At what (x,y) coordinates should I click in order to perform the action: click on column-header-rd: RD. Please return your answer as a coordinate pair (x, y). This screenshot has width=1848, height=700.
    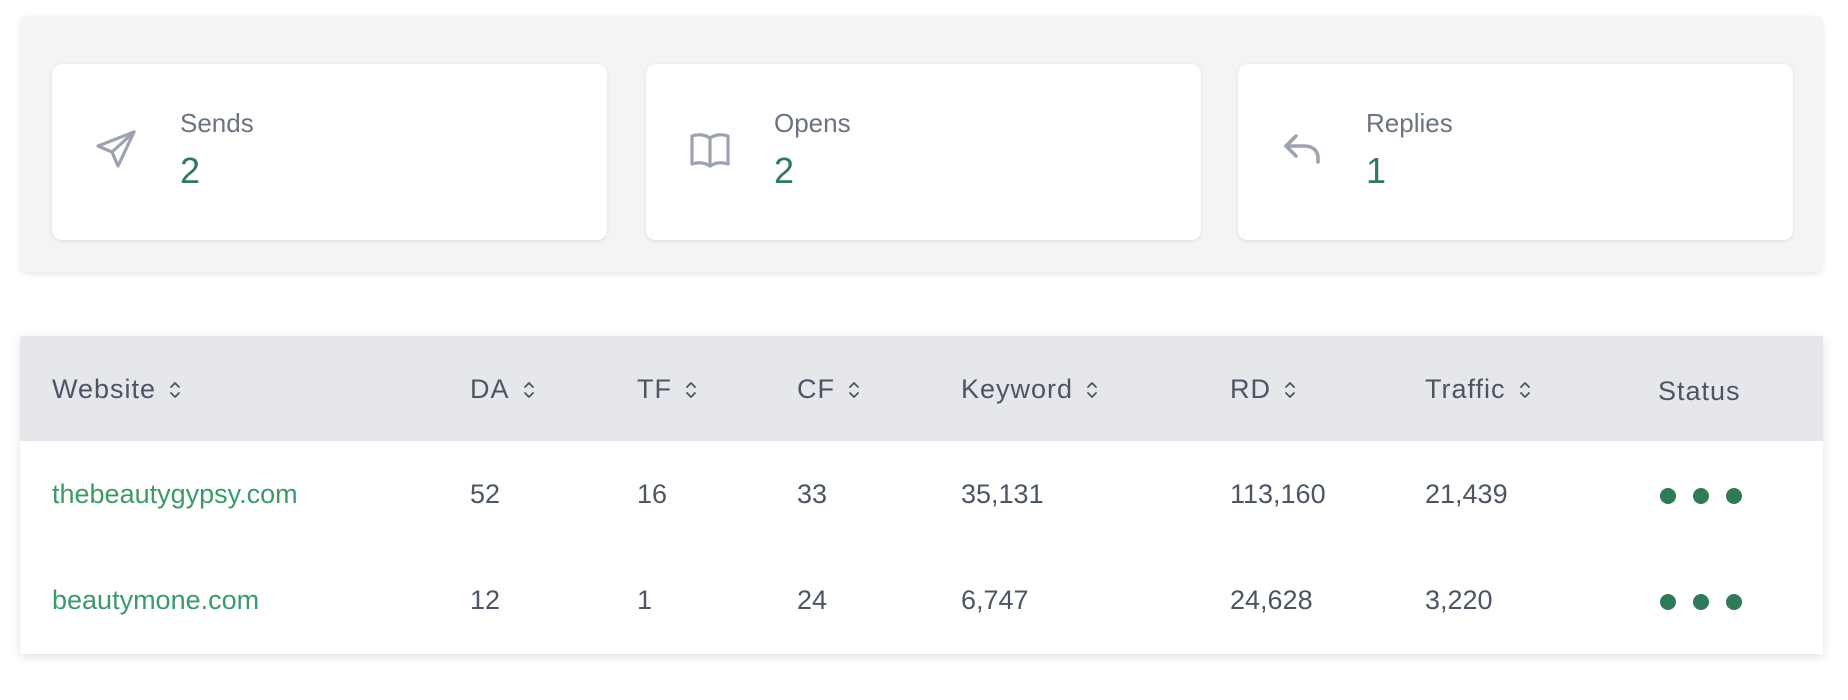
    Looking at the image, I should click on (1263, 389).